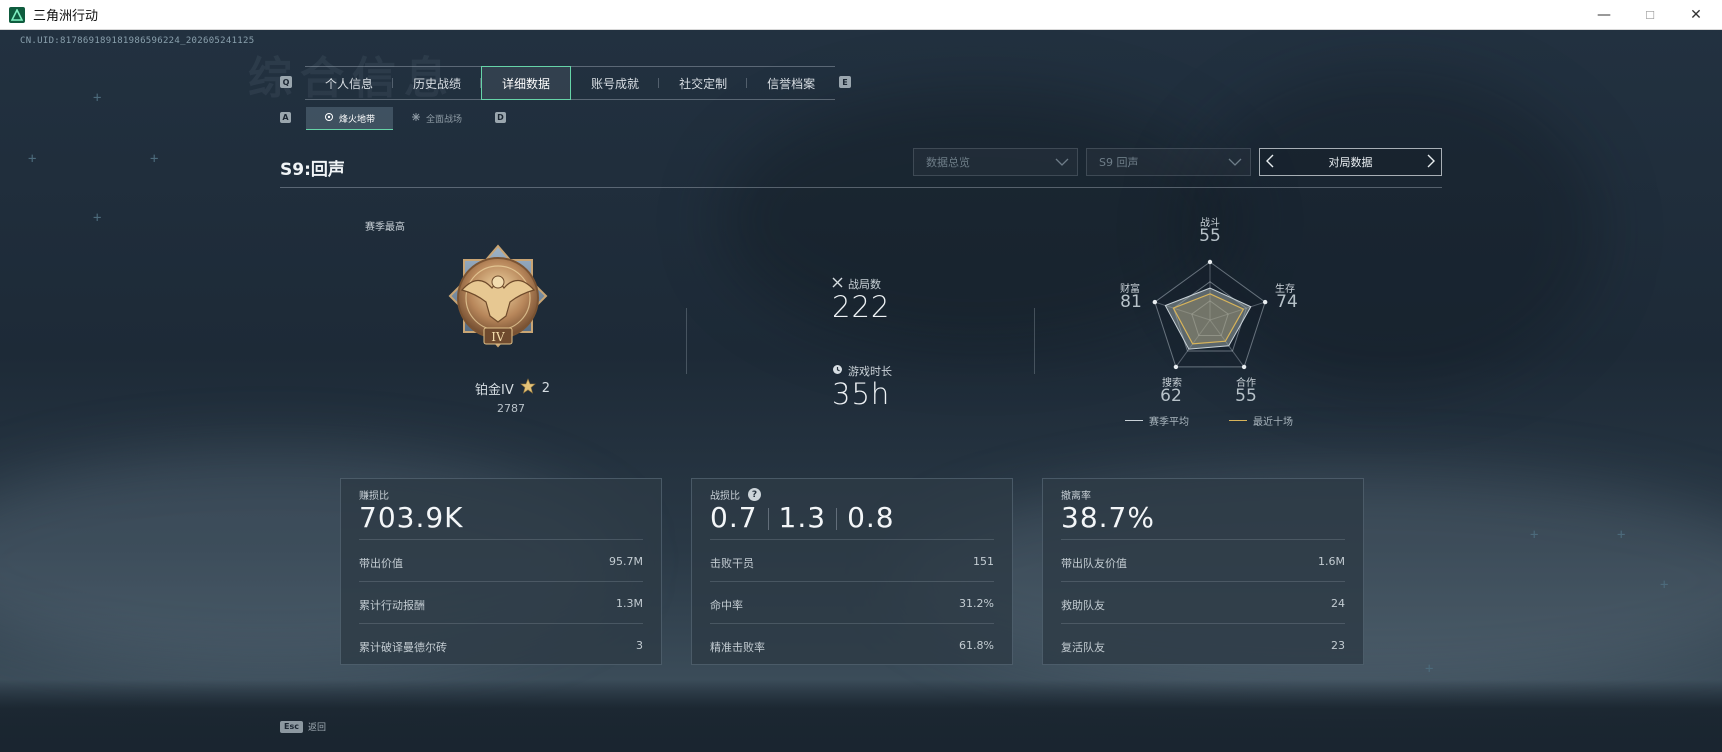 The width and height of the screenshot is (1722, 752). Describe the element at coordinates (725, 496) in the screenshot. I see `card-title: 战损比` at that location.